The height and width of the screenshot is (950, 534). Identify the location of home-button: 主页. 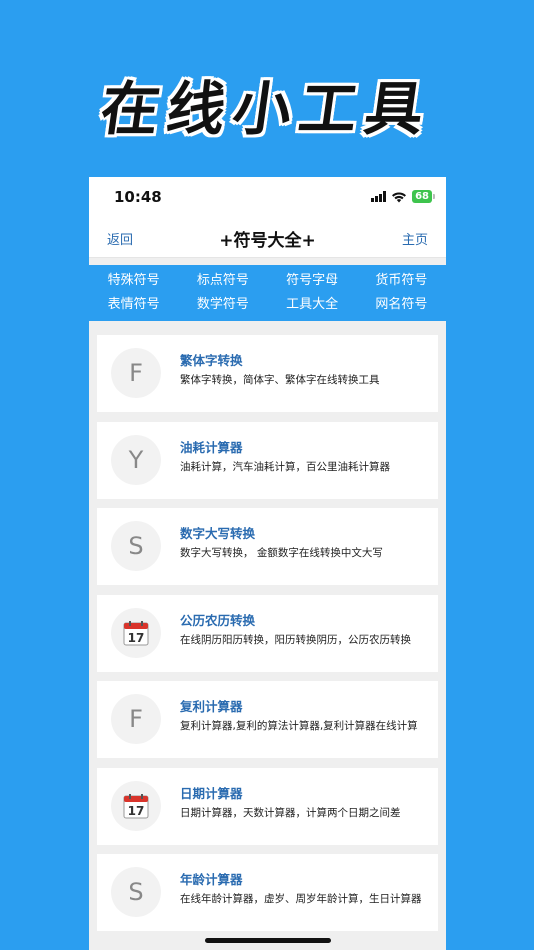
(415, 238).